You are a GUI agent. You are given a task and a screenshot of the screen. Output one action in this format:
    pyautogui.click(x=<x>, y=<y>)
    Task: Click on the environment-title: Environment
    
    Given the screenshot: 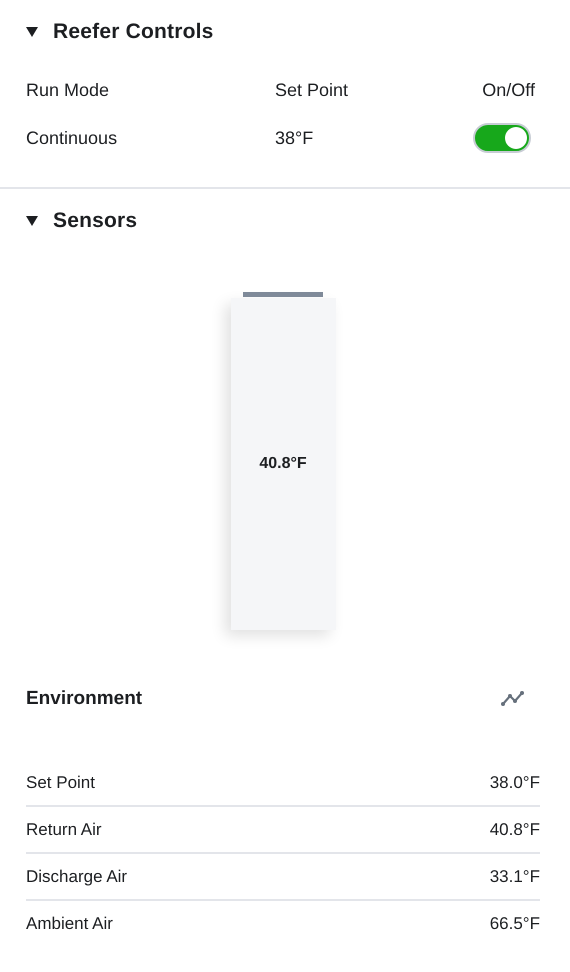 What is the action you would take?
    pyautogui.click(x=84, y=699)
    